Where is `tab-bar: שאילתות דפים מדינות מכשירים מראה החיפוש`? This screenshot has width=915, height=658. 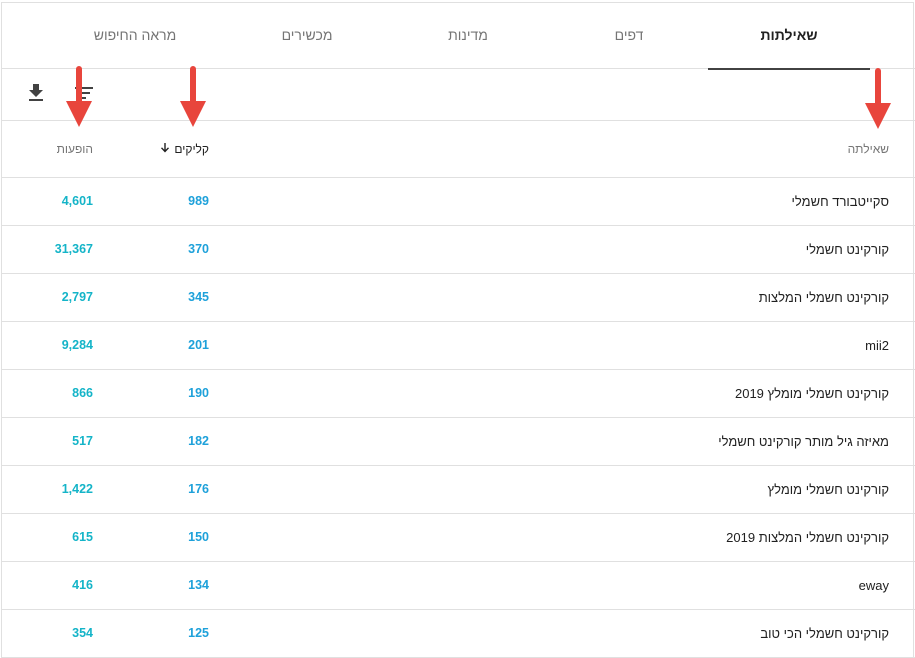
tab-bar: שאילתות דפים מדינות מכשירים מראה החיפוש is located at coordinates (458, 36).